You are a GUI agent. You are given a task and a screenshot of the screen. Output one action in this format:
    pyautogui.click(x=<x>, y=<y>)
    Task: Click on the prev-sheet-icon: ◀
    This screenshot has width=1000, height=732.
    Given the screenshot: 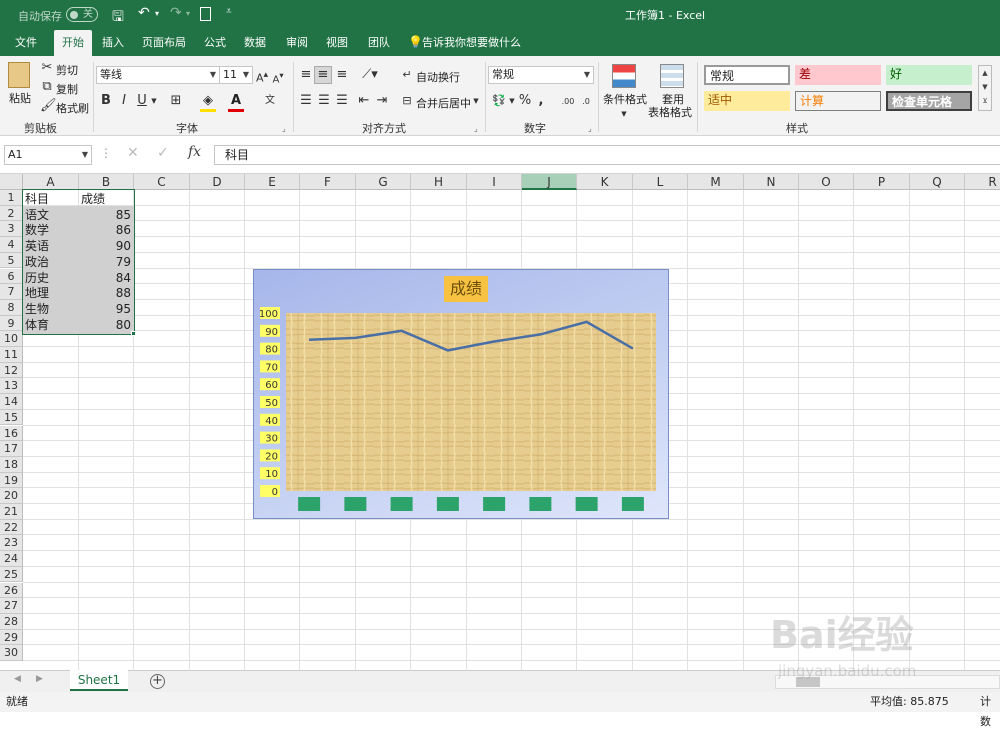 What is the action you would take?
    pyautogui.click(x=17, y=679)
    